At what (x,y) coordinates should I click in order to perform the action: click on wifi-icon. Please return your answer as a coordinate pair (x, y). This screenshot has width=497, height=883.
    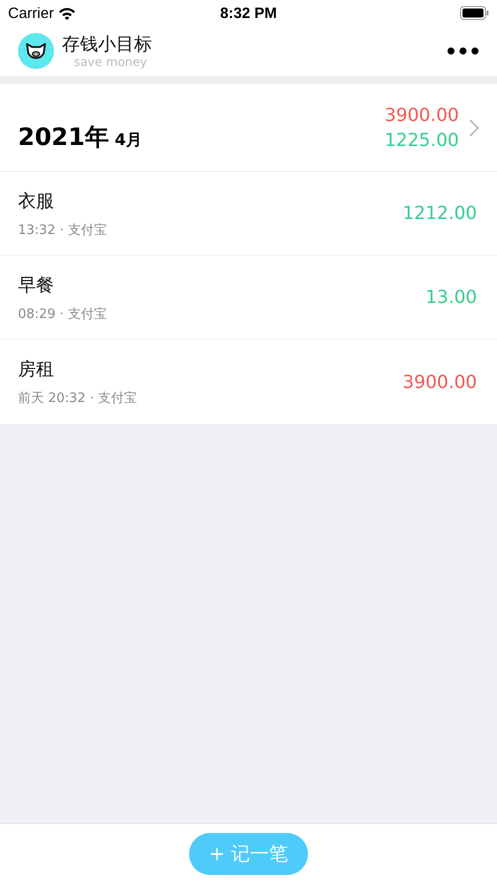
    Looking at the image, I should click on (67, 13).